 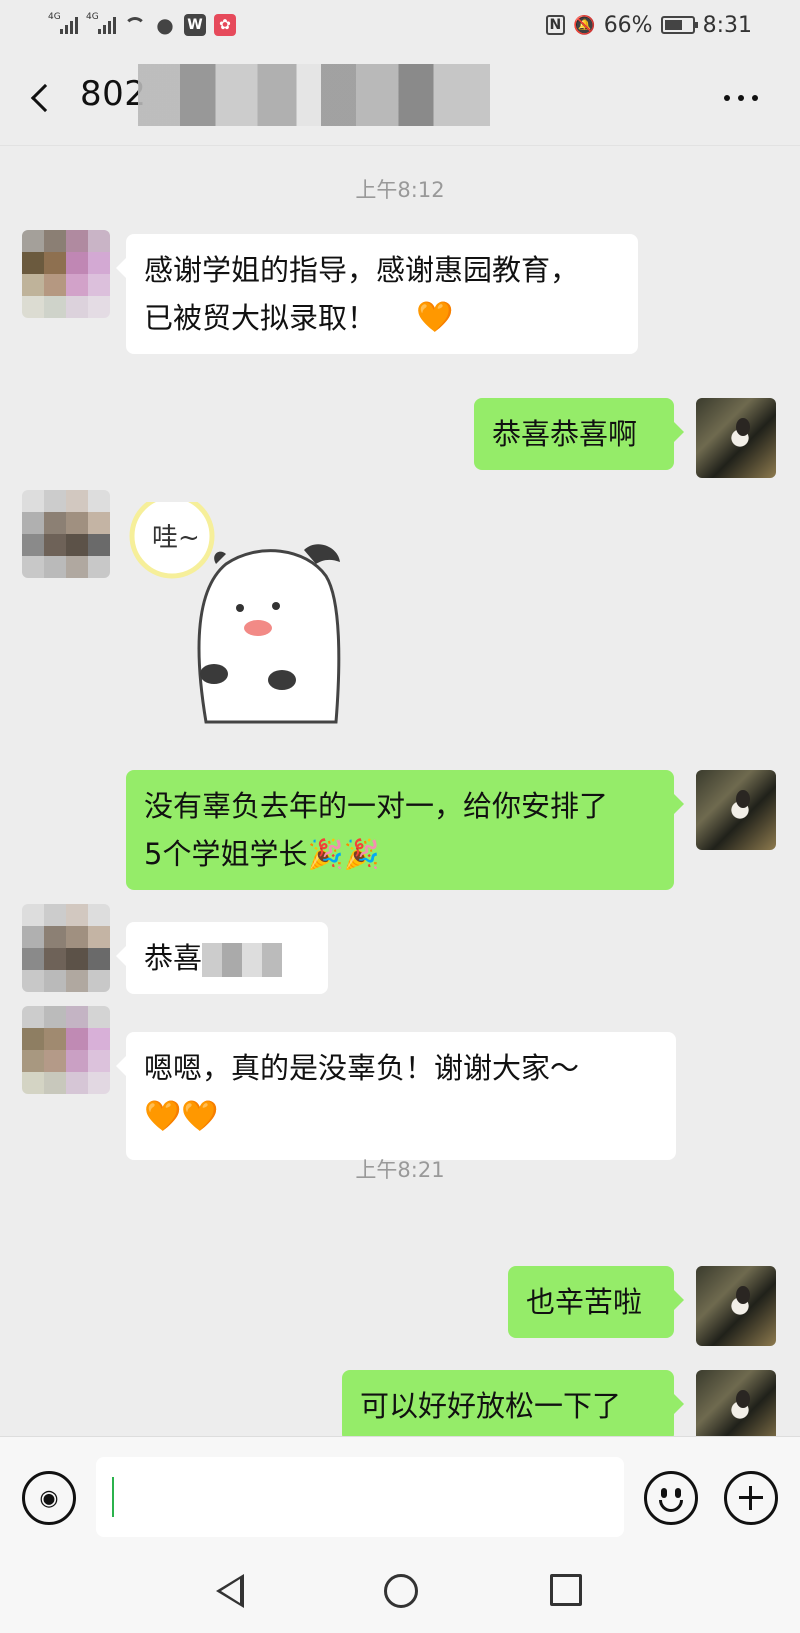 I want to click on clock: 8:31, so click(x=727, y=25).